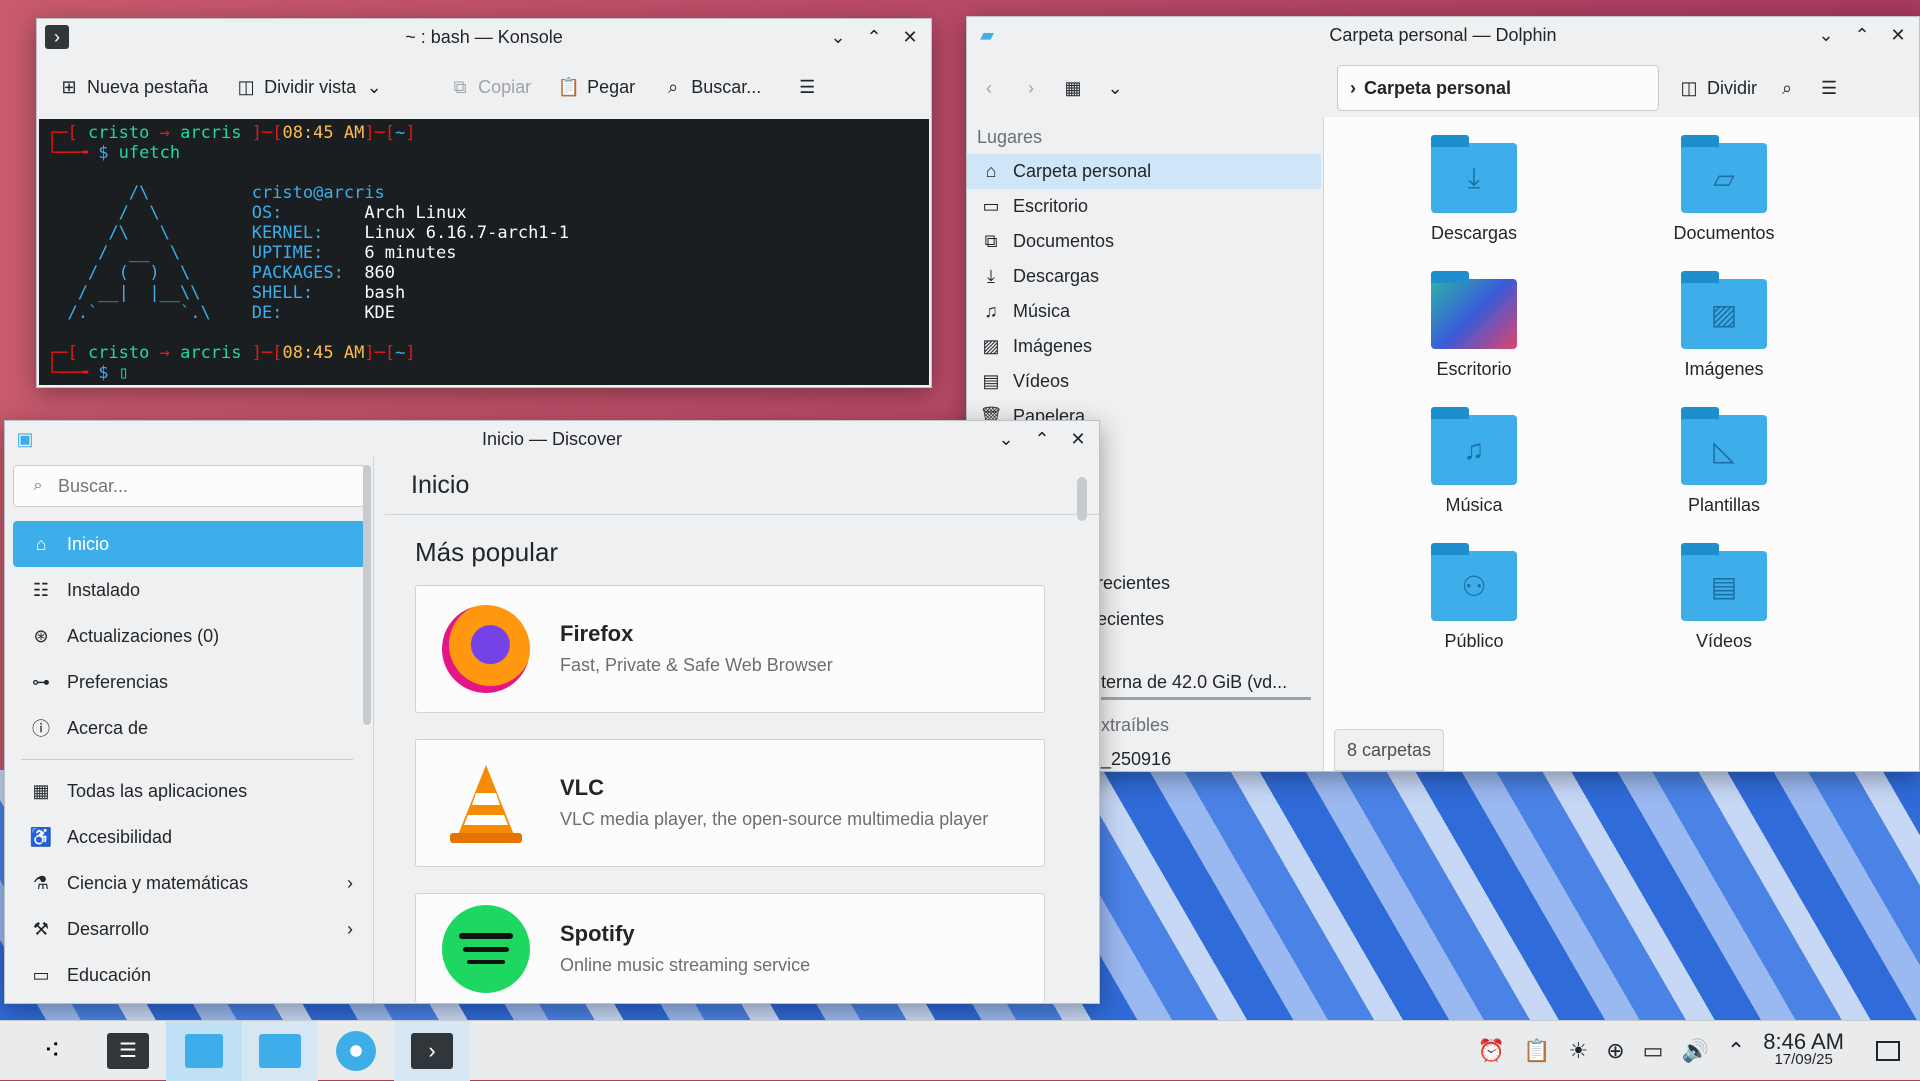 The image size is (1920, 1081). I want to click on system-settings-task: ☰, so click(128, 1051).